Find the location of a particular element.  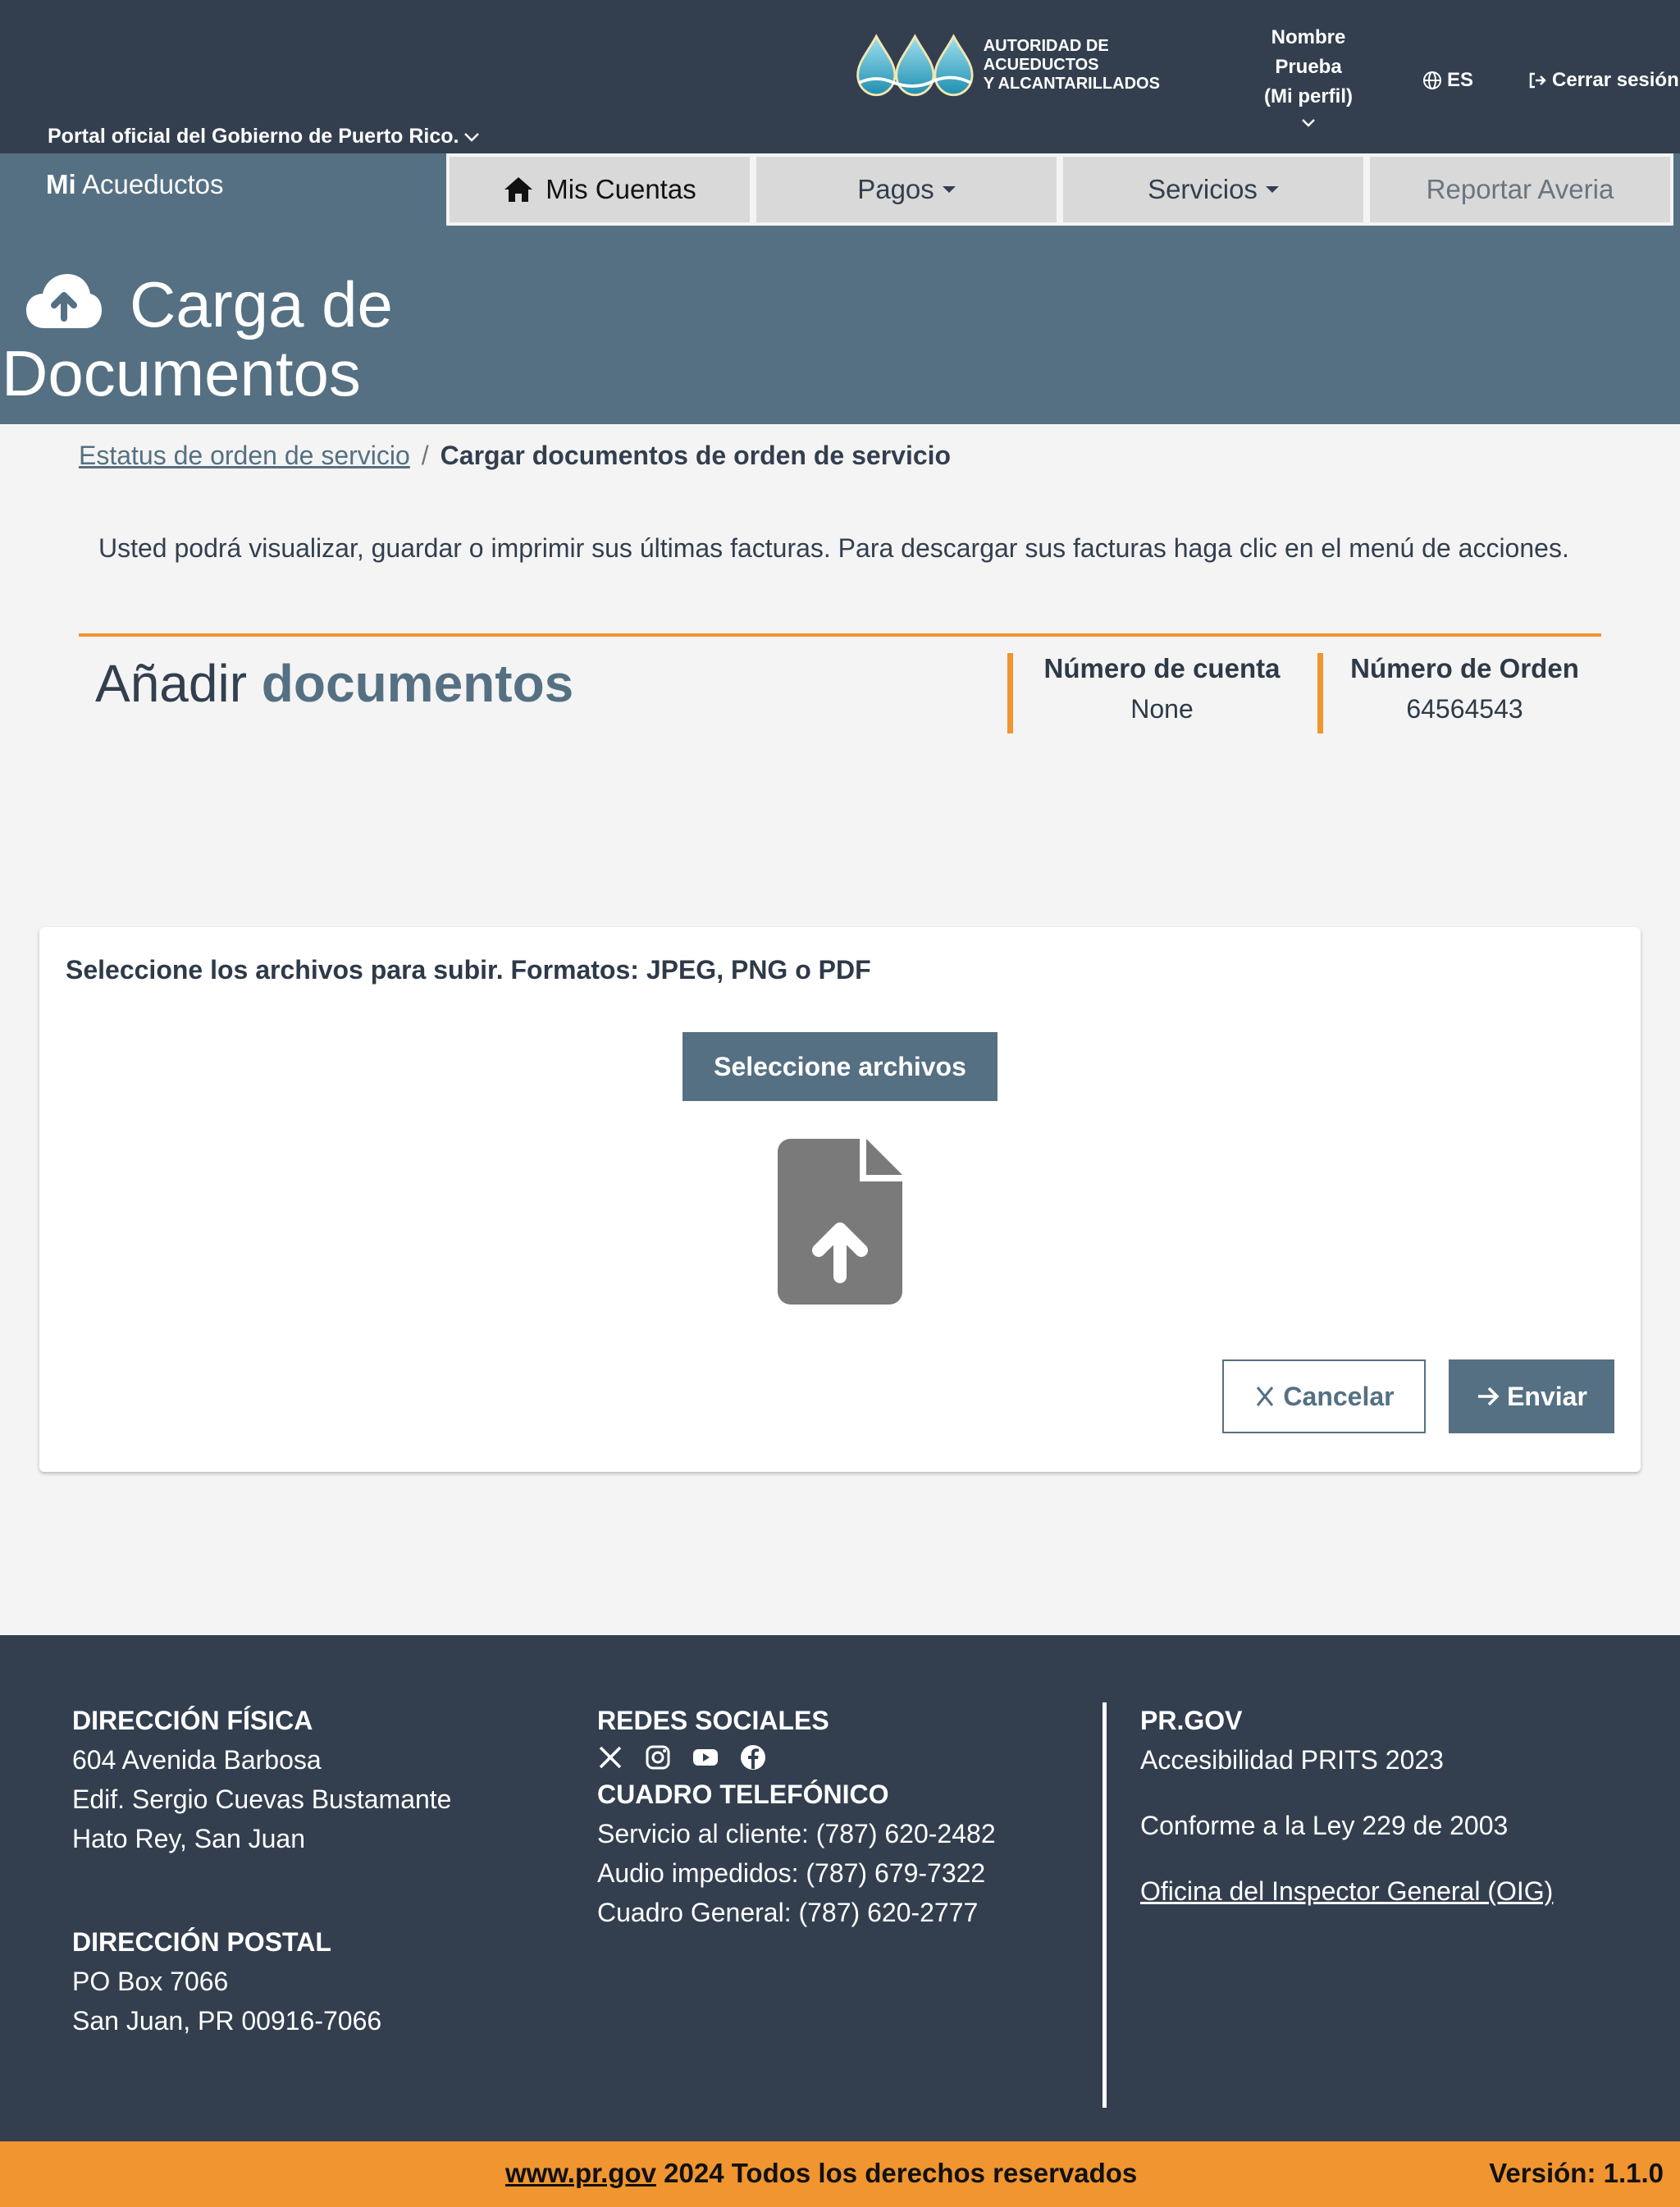

footer-accessibility: Accesibilidad PRITS 2023 is located at coordinates (1292, 1760).